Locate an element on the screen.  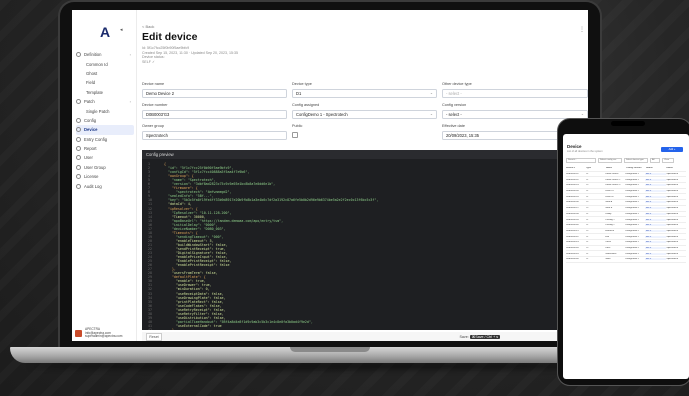
table-cell: Demo Device 3 is located at coordinates (613, 185).